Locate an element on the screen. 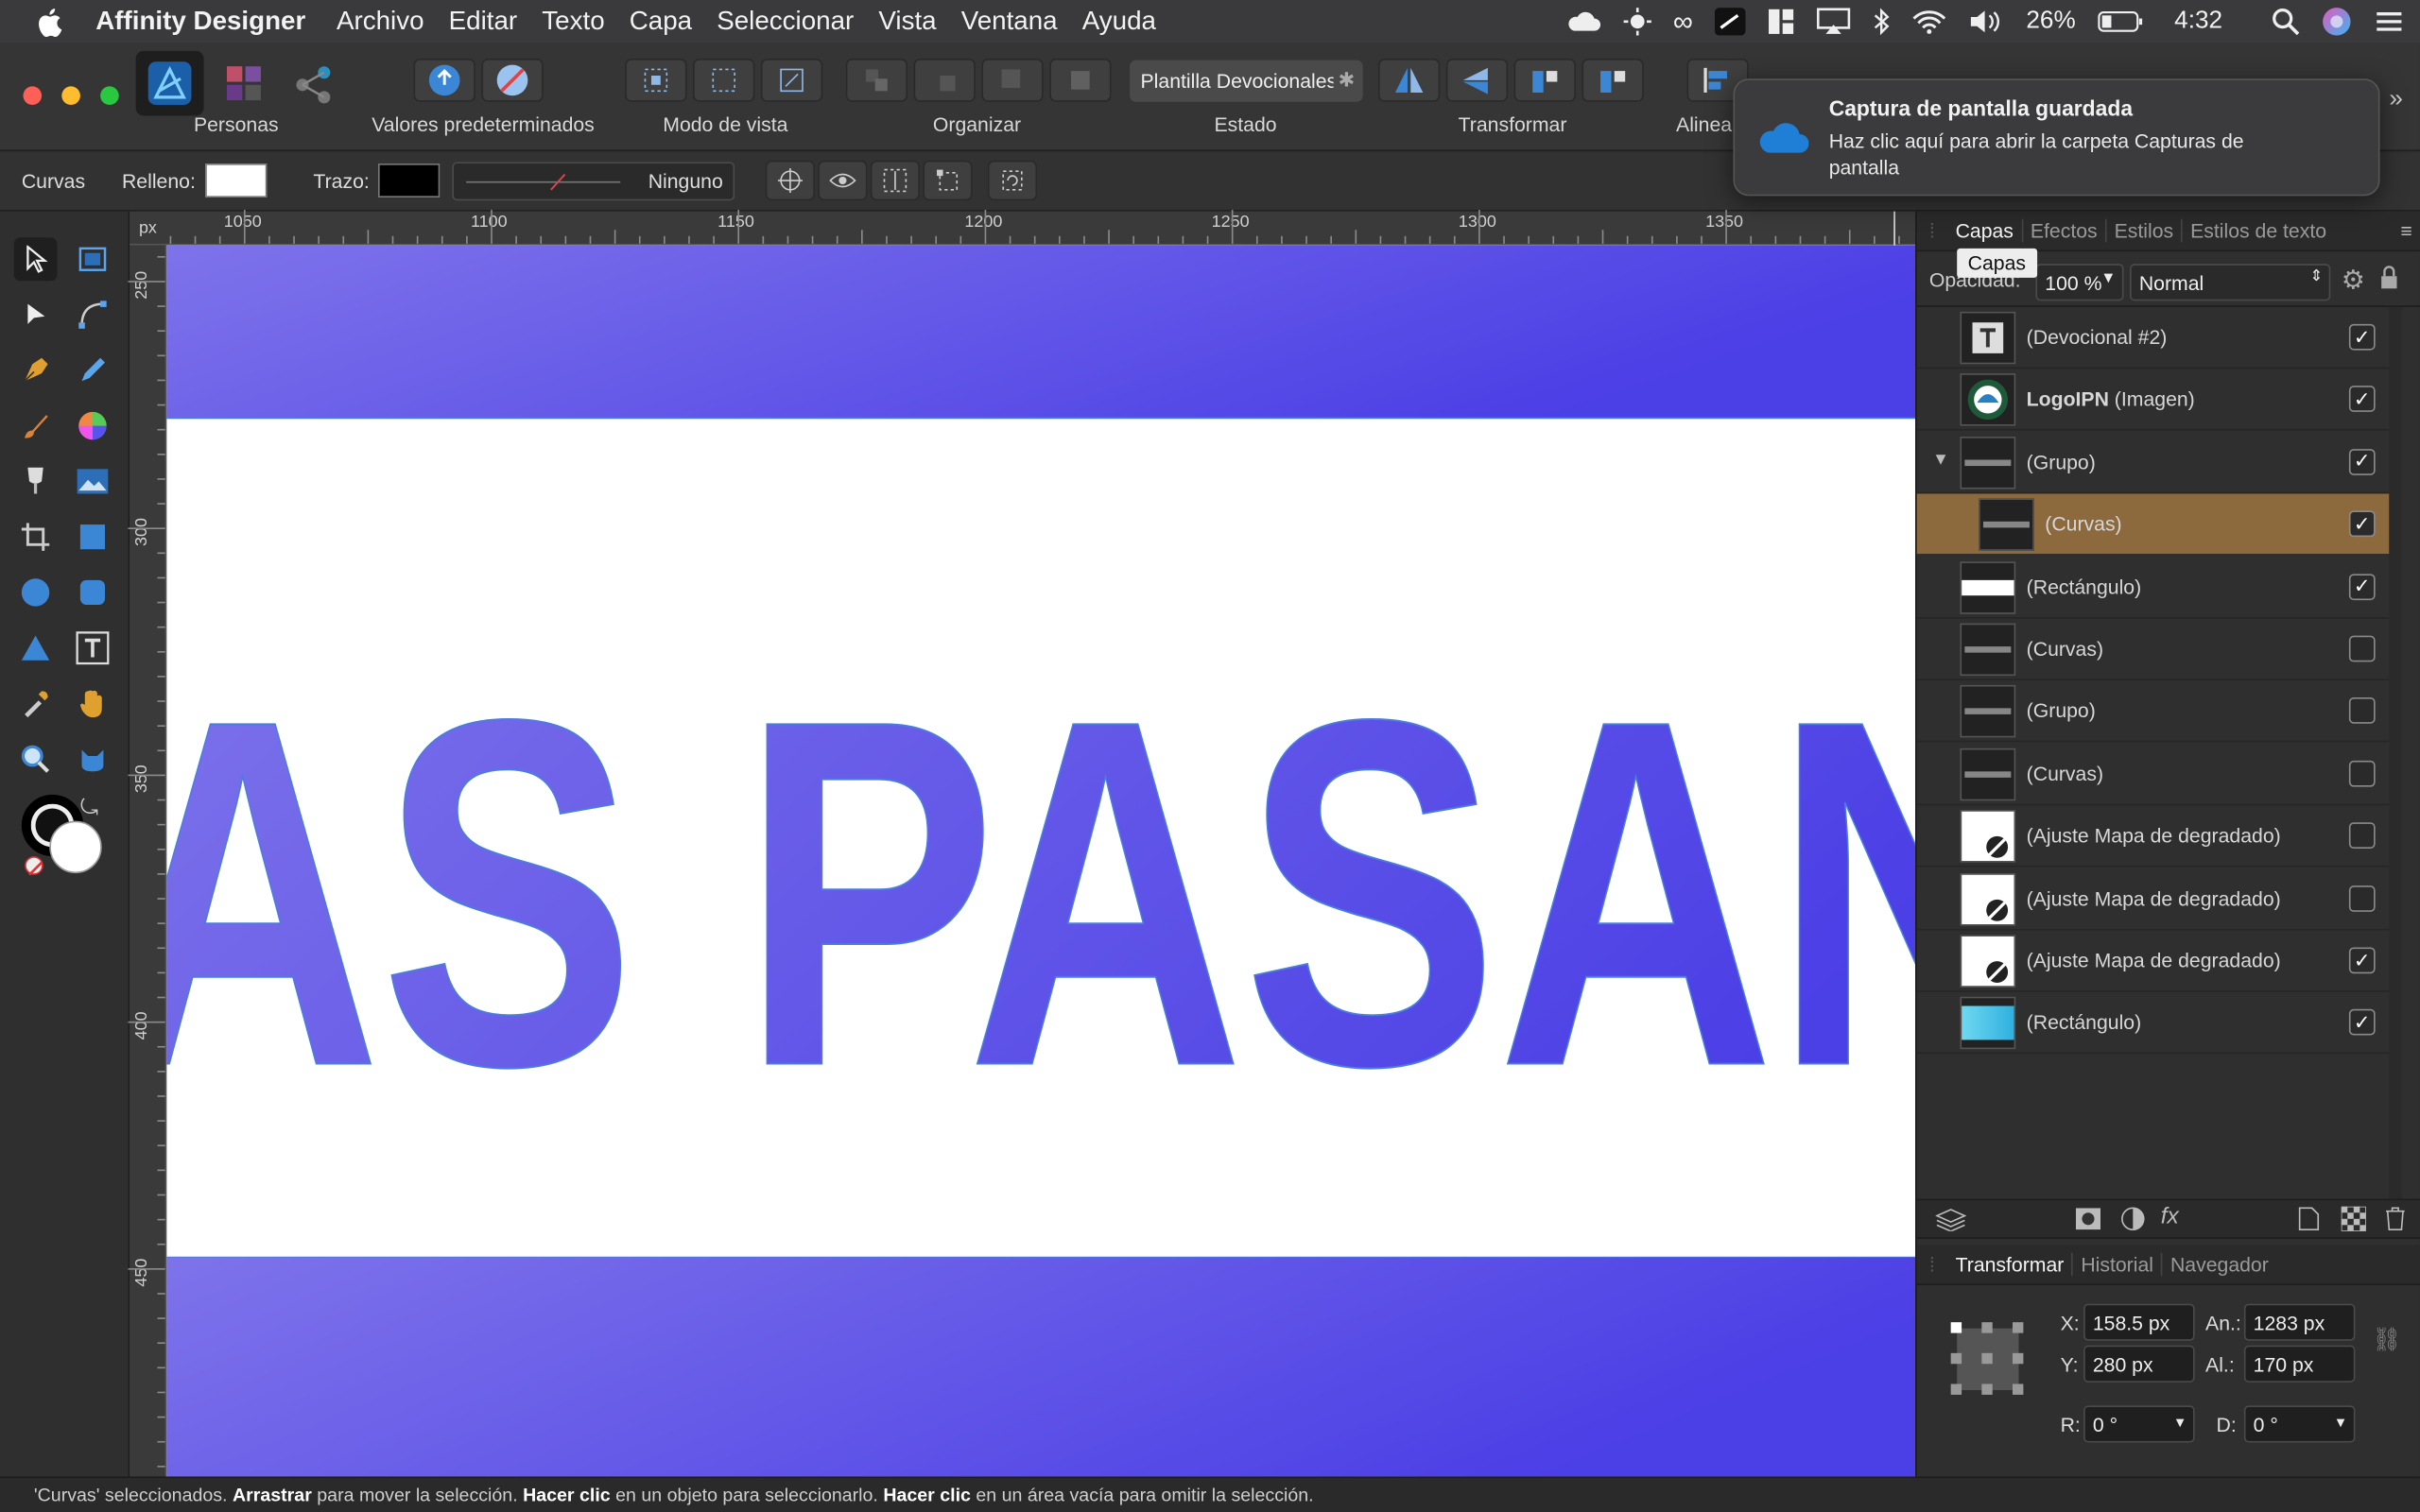 Image resolution: width=2420 pixels, height=1512 pixels. pencil-tool is located at coordinates (92, 370).